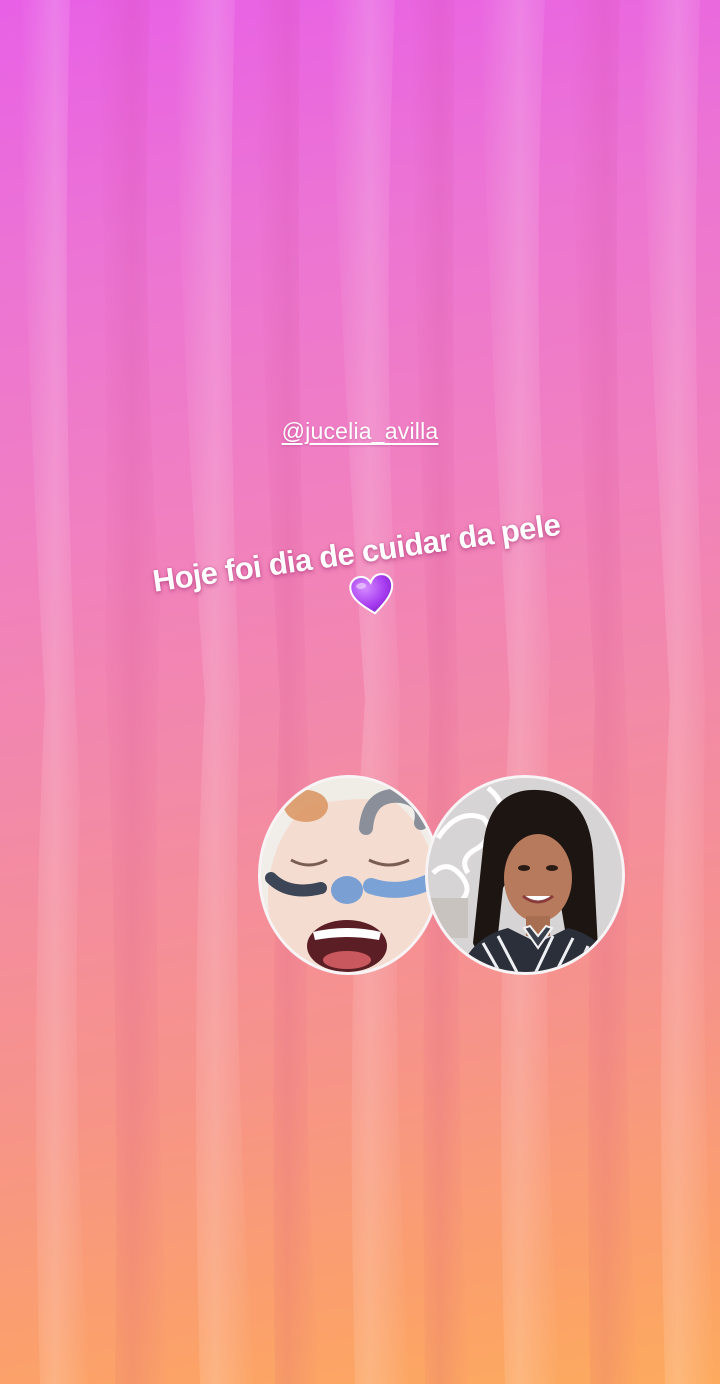 This screenshot has height=1384, width=720. I want to click on mention-link: @jucelia_avilla, so click(360, 431).